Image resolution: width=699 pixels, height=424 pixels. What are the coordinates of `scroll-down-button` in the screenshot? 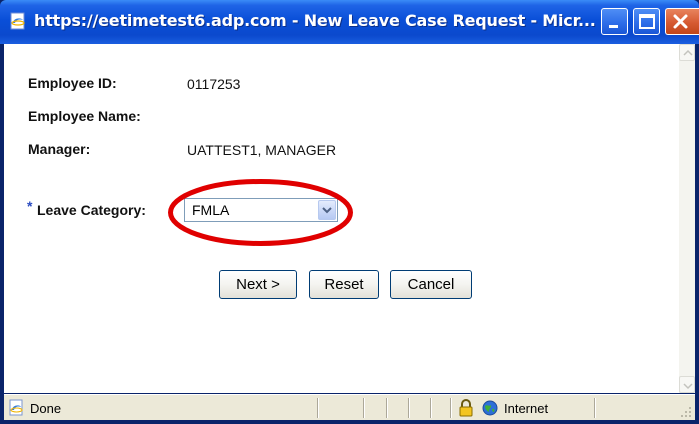 It's located at (687, 384).